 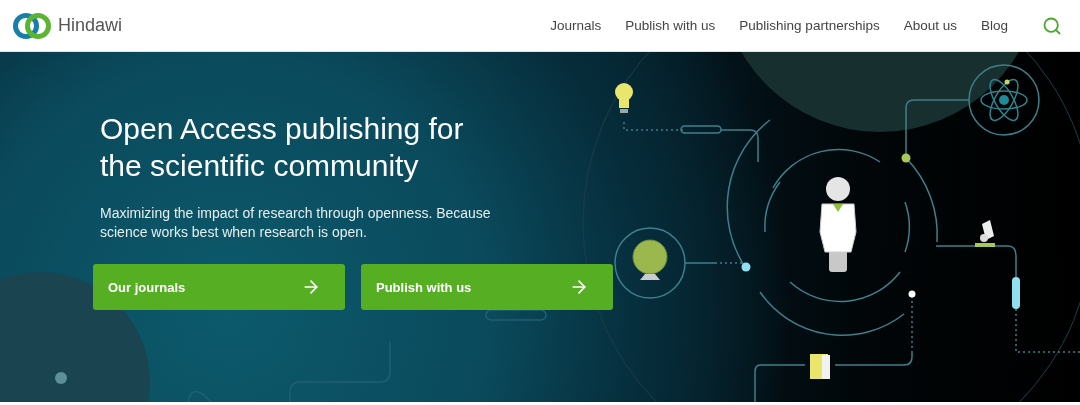 I want to click on nav-link: Blog, so click(x=994, y=25).